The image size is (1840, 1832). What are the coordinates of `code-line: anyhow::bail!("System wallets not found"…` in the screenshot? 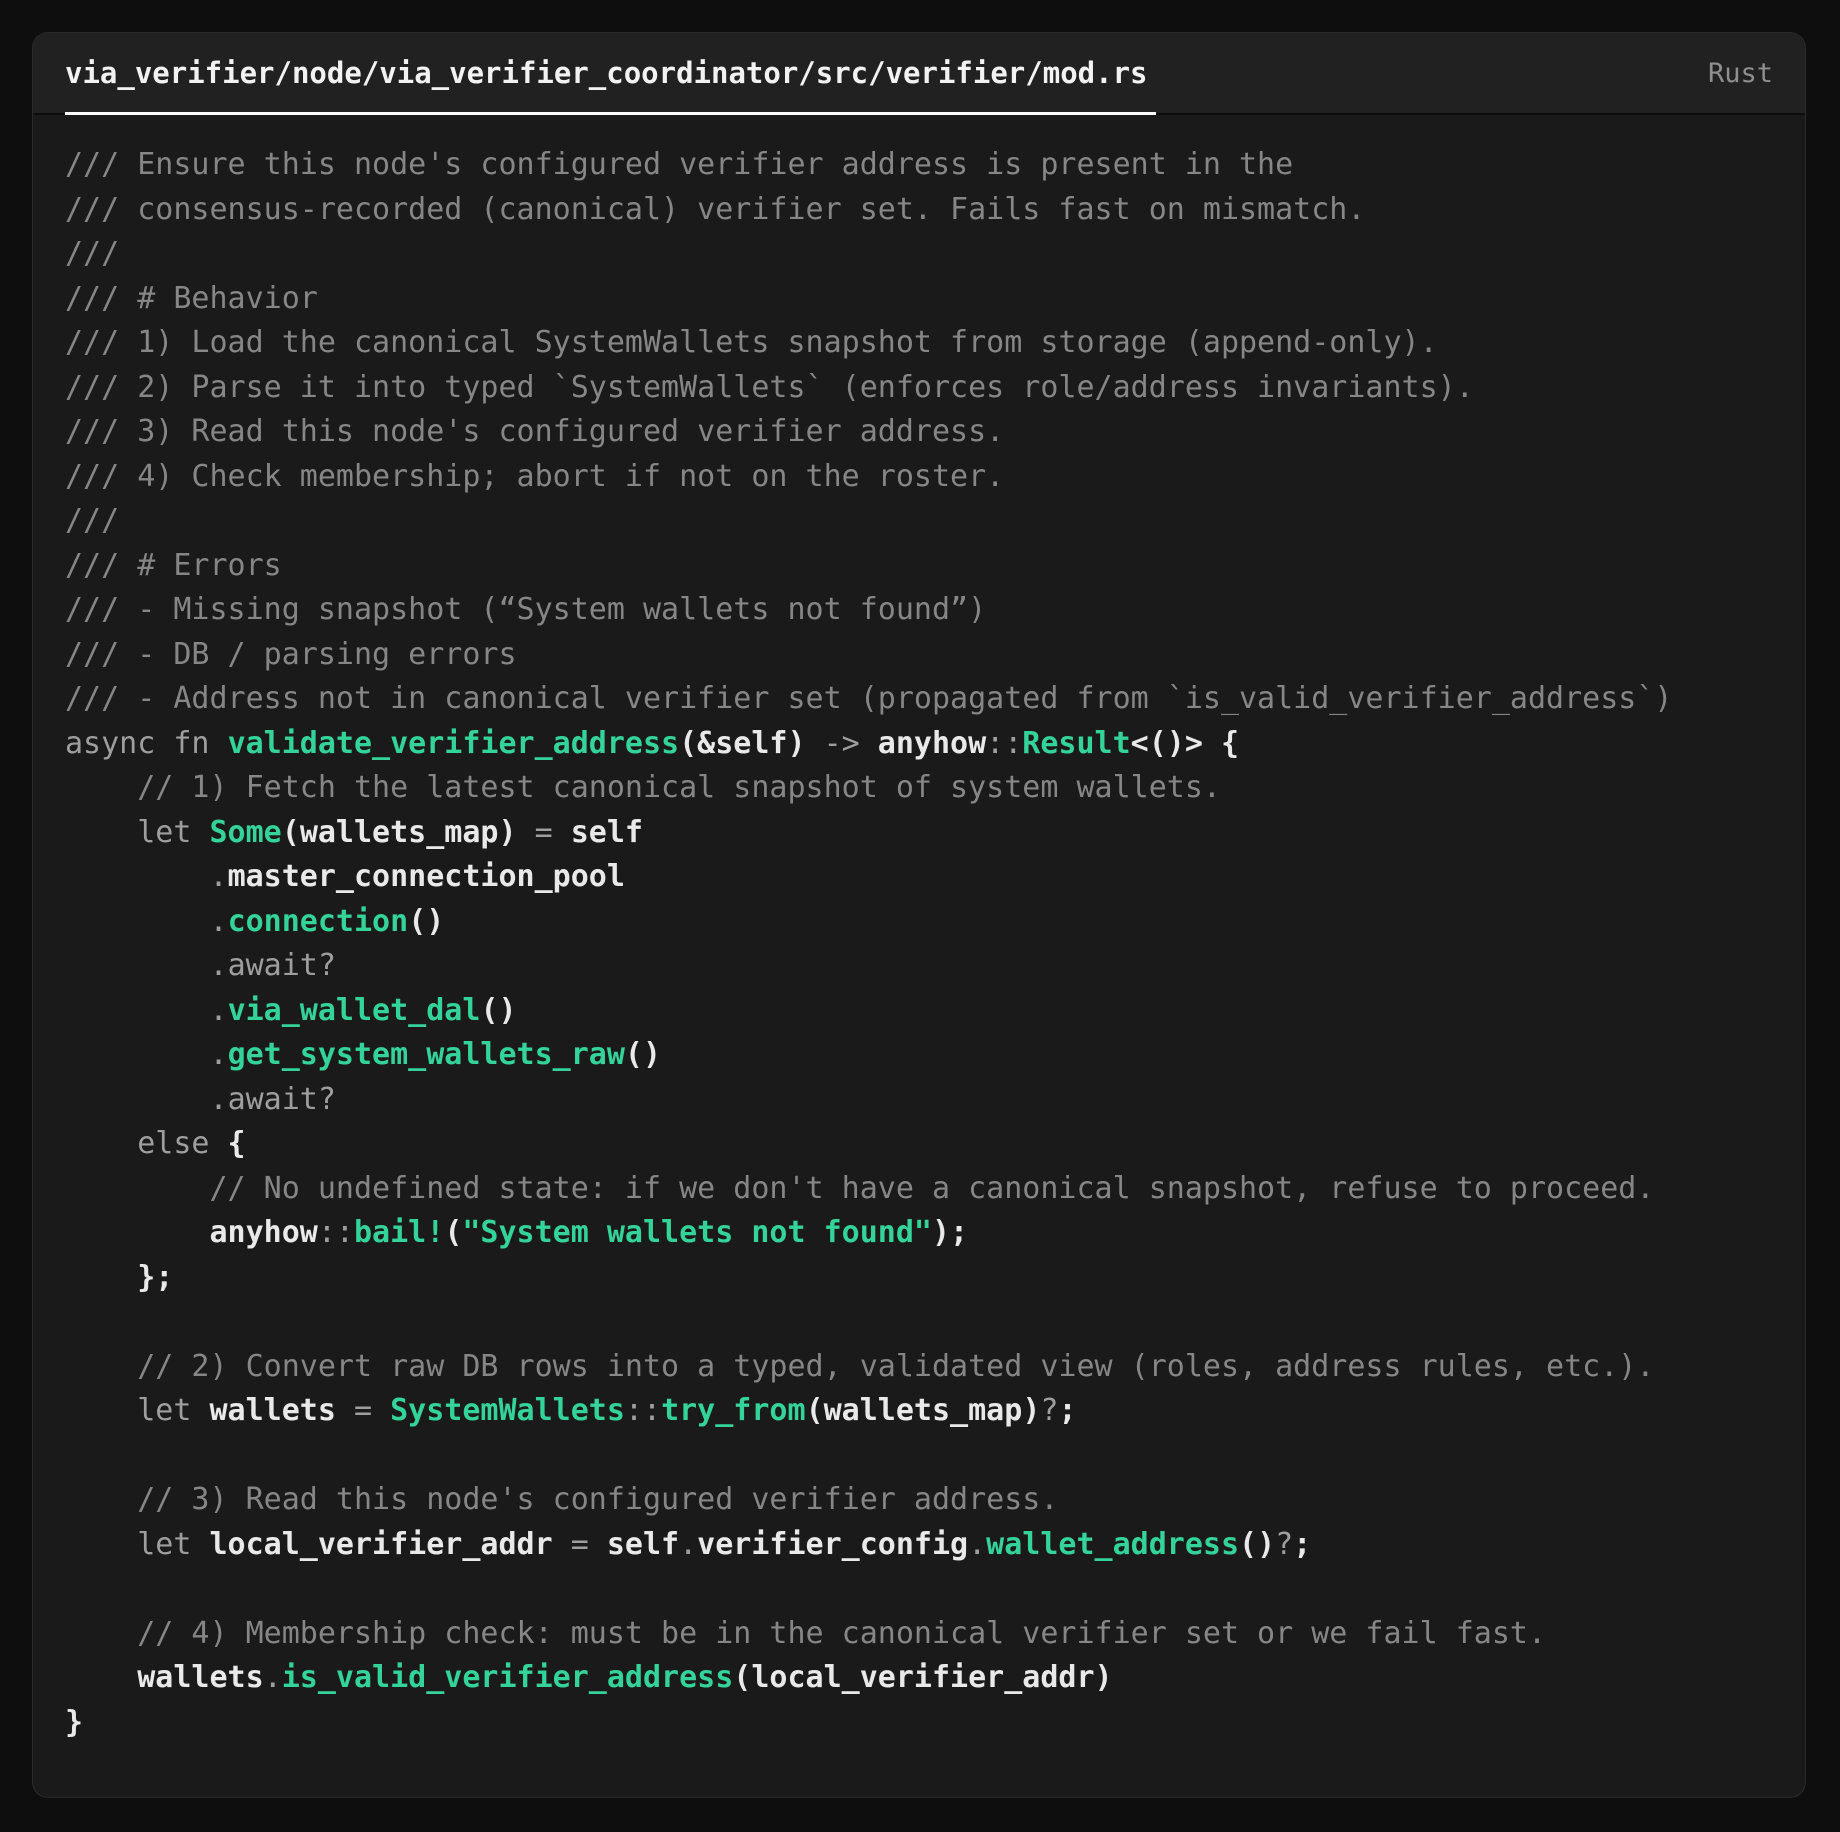 It's located at (517, 1232).